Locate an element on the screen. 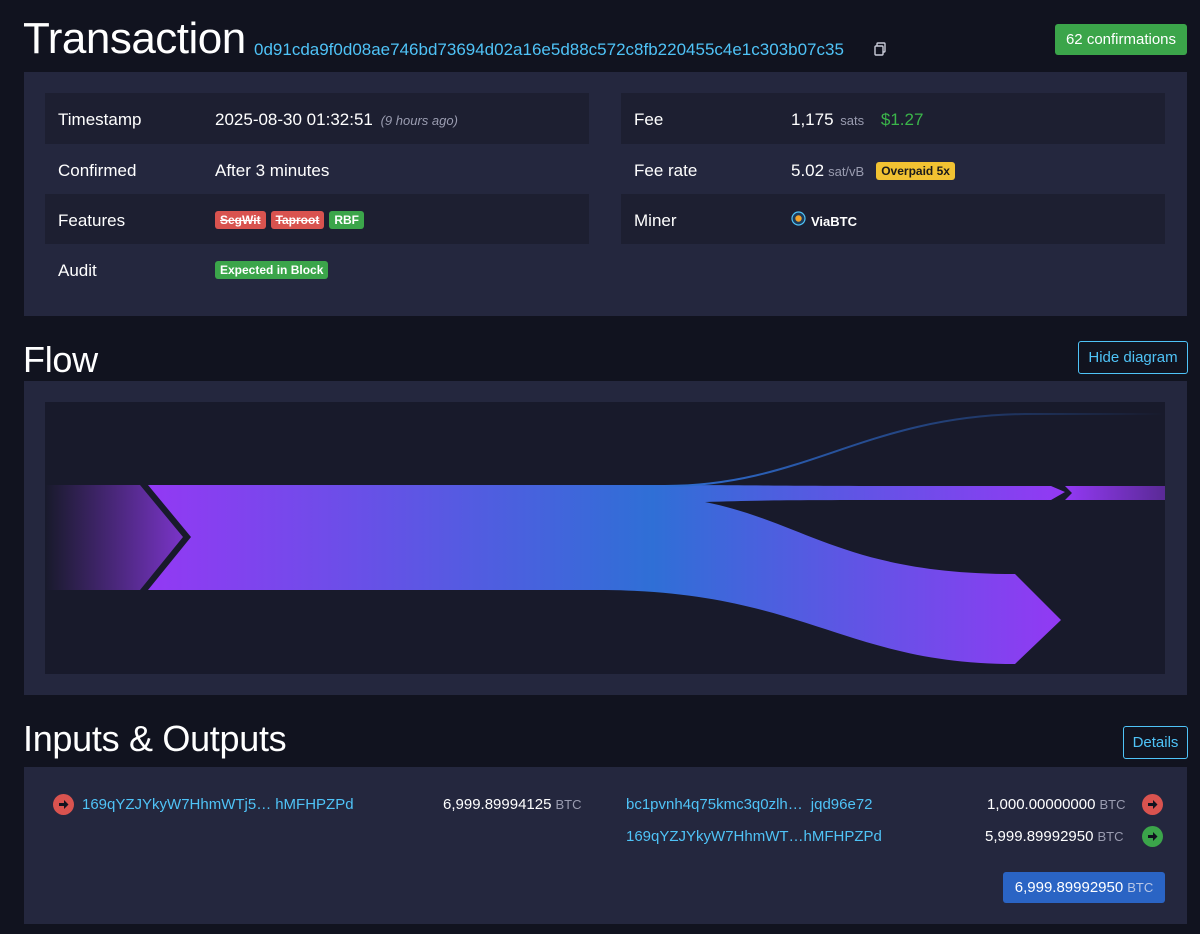 The image size is (1200, 934). output-2-amount-unit: BTC is located at coordinates (1110, 836).